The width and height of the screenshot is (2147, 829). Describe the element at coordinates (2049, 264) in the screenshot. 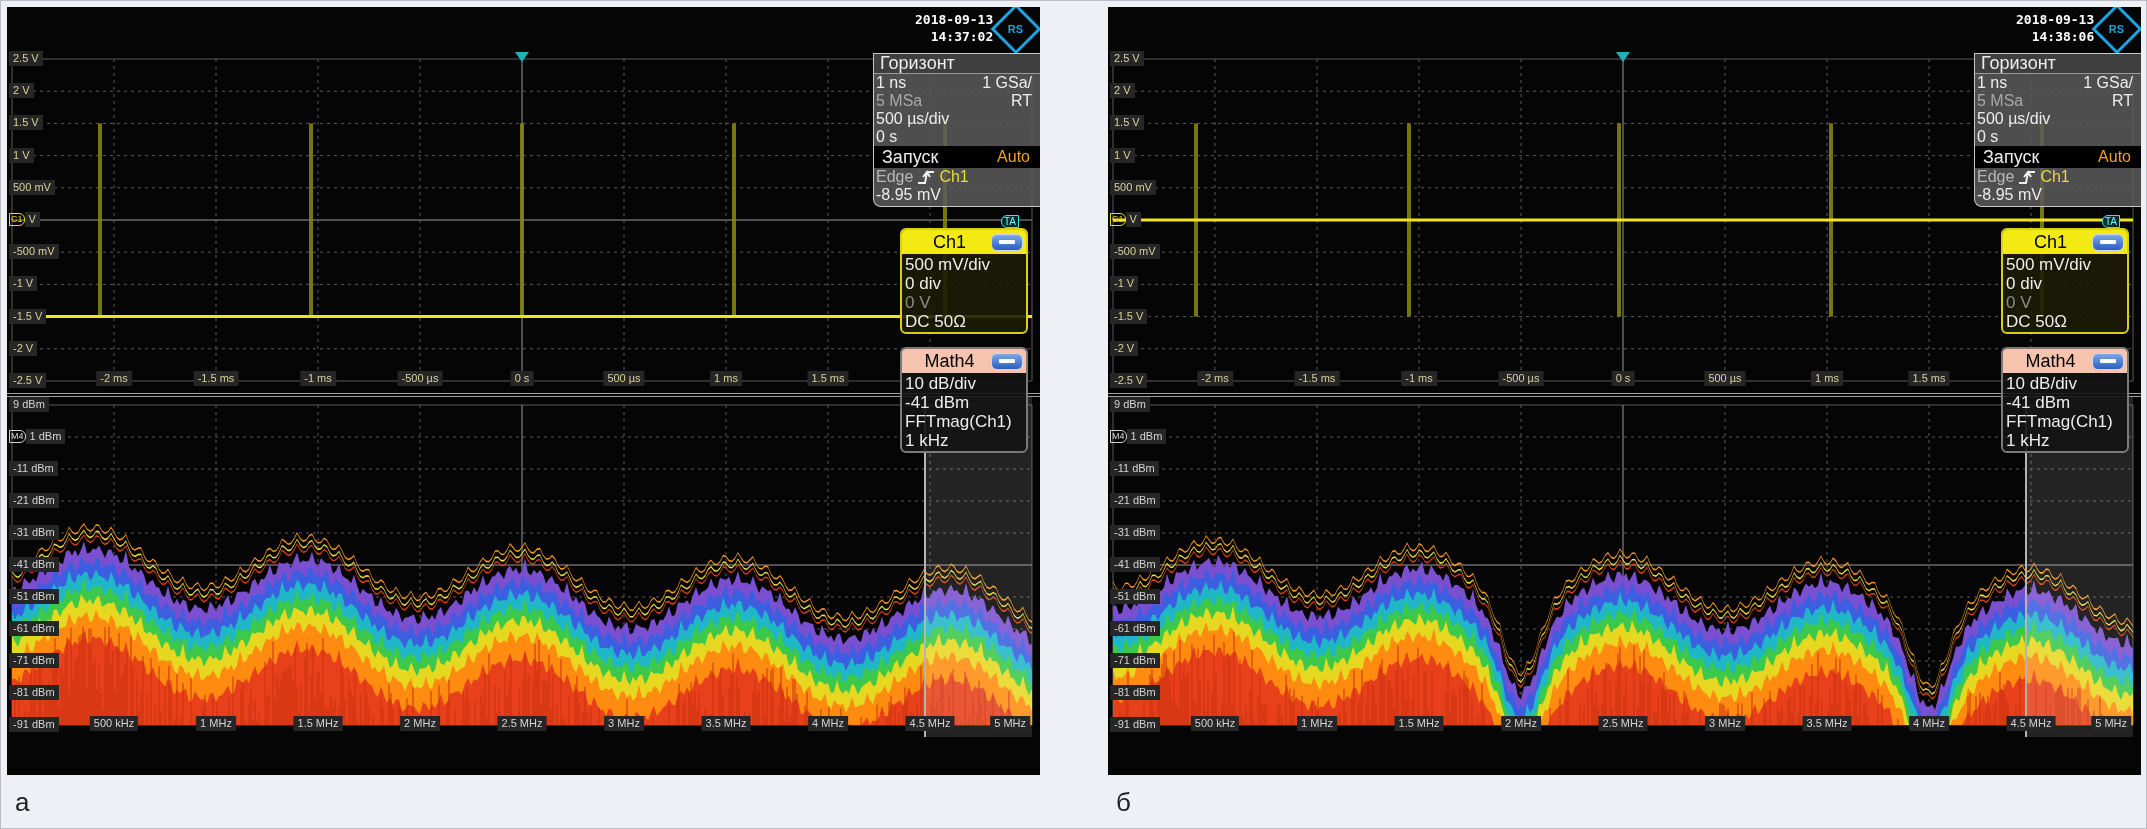

I see `setting-value: 500 mV/div` at that location.